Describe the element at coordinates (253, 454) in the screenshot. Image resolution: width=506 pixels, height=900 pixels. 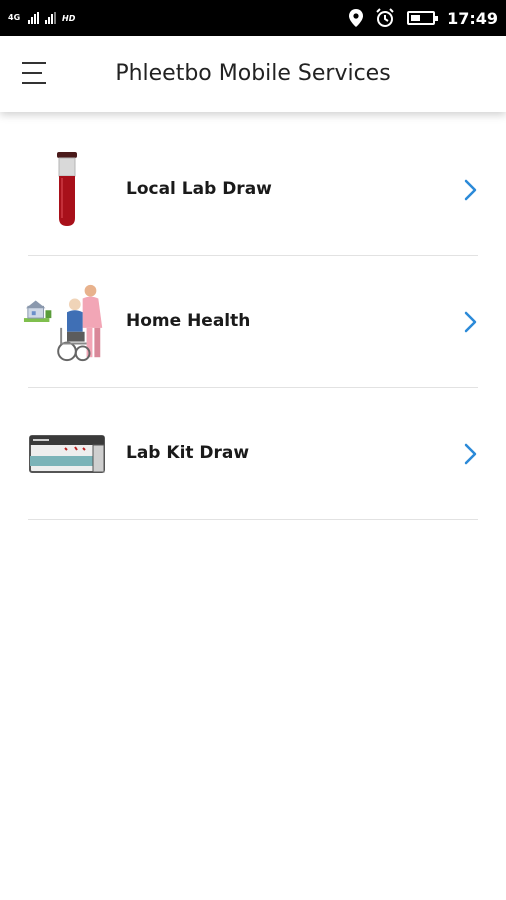
I see `list-item-lab-kit-draw: Lab Kit Draw` at that location.